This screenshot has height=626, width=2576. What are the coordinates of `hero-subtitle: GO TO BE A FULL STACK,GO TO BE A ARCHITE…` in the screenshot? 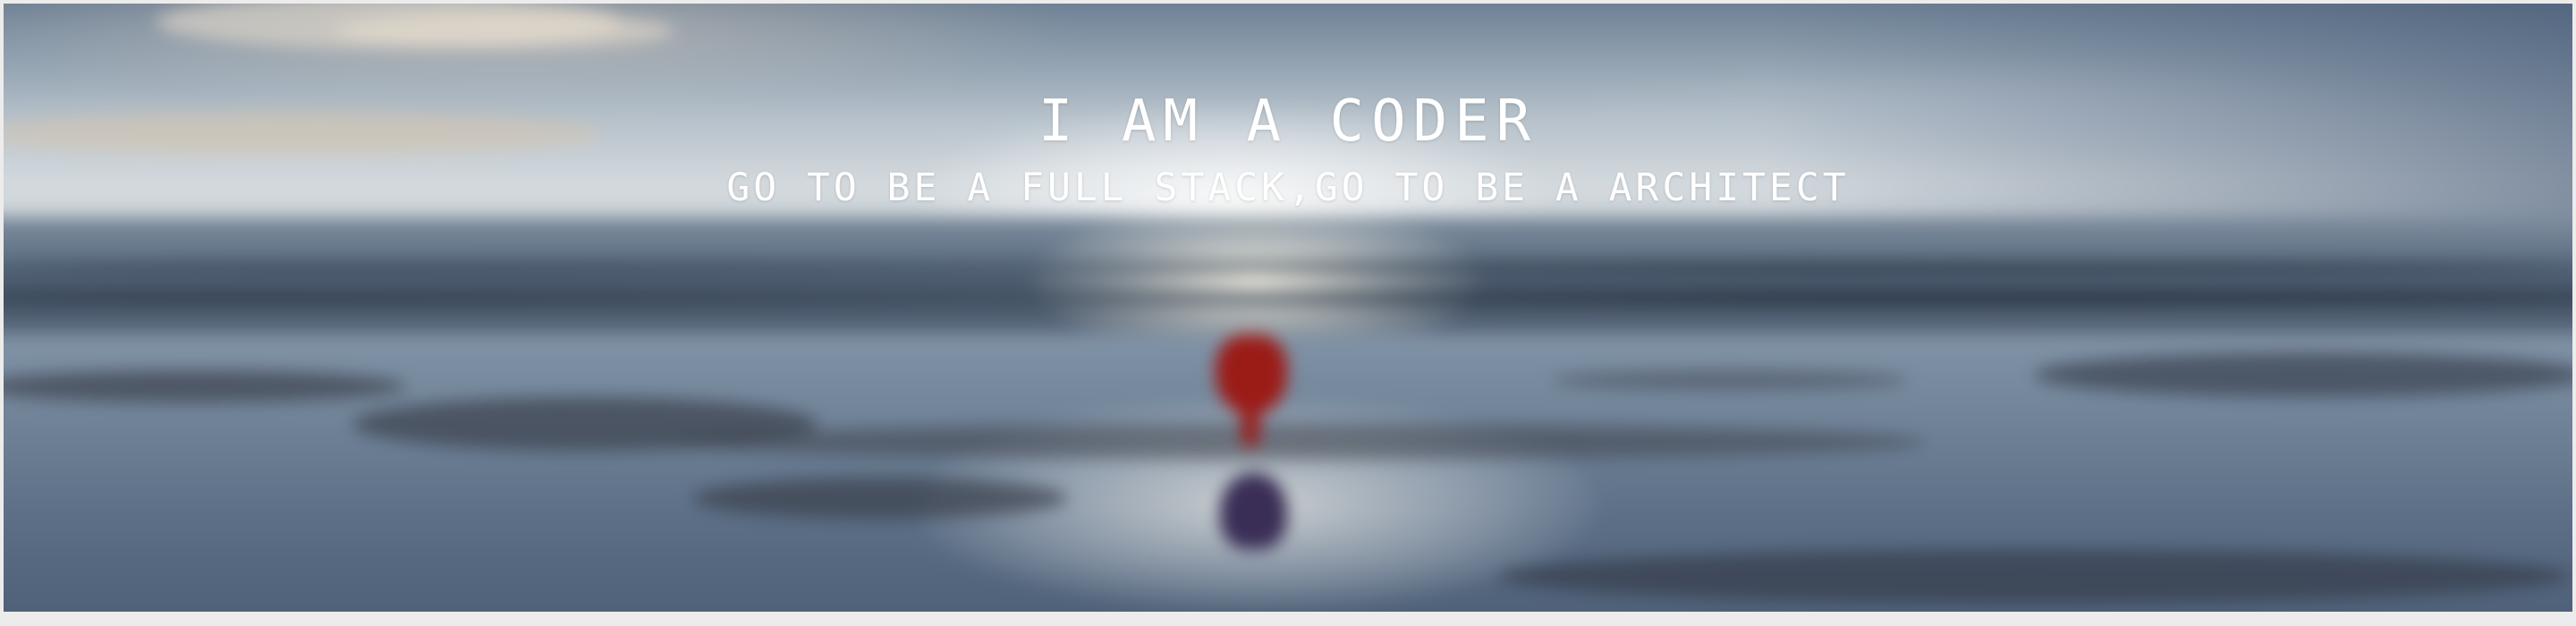 It's located at (1288, 187).